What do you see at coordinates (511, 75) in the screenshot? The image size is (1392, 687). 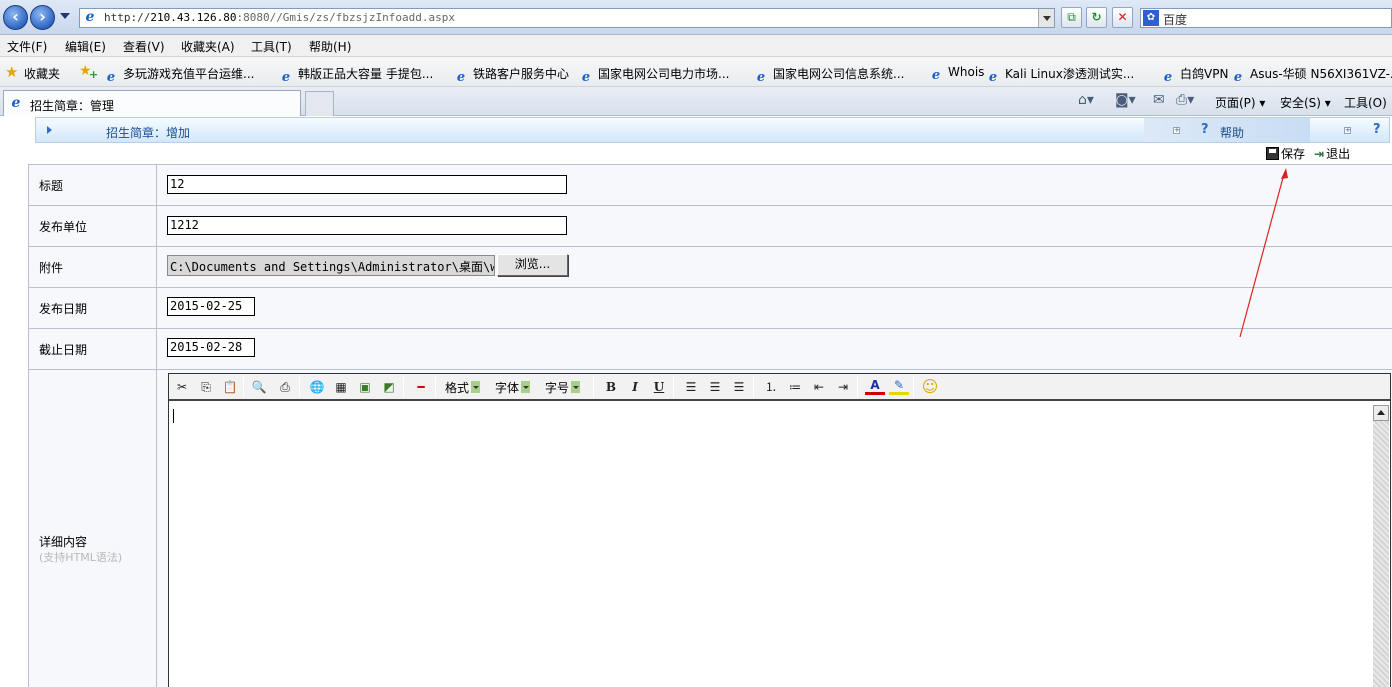 I see `favorite-link: e 铁路客户服务中心` at bounding box center [511, 75].